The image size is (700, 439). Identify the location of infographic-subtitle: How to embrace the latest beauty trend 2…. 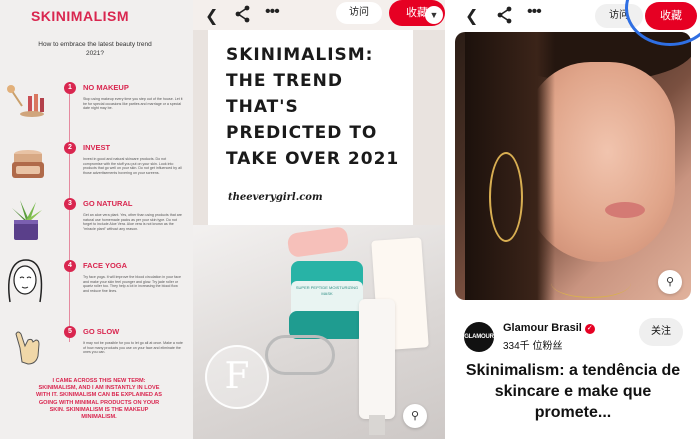
(95, 49).